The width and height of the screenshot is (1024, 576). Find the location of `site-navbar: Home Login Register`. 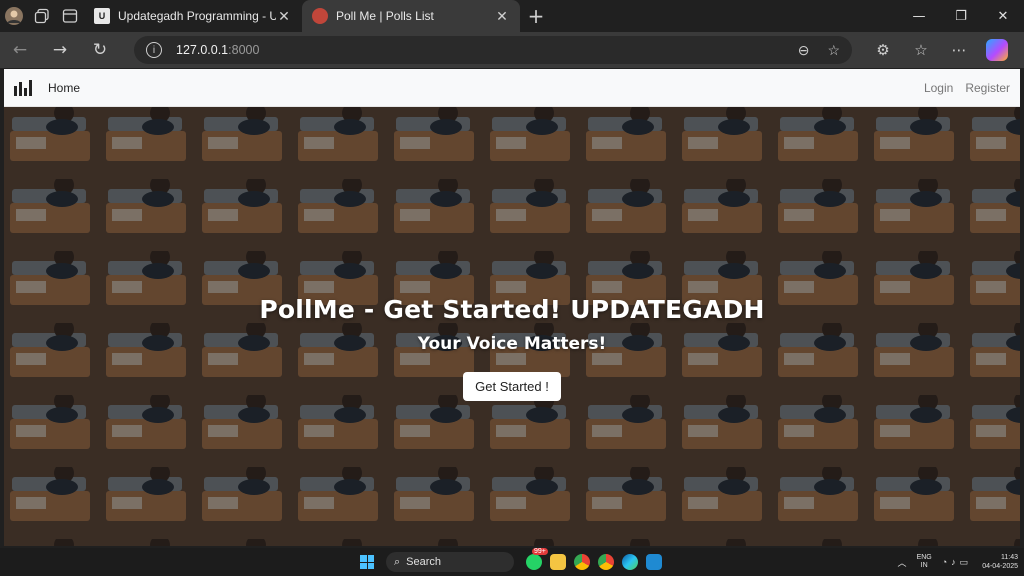

site-navbar: Home Login Register is located at coordinates (512, 88).